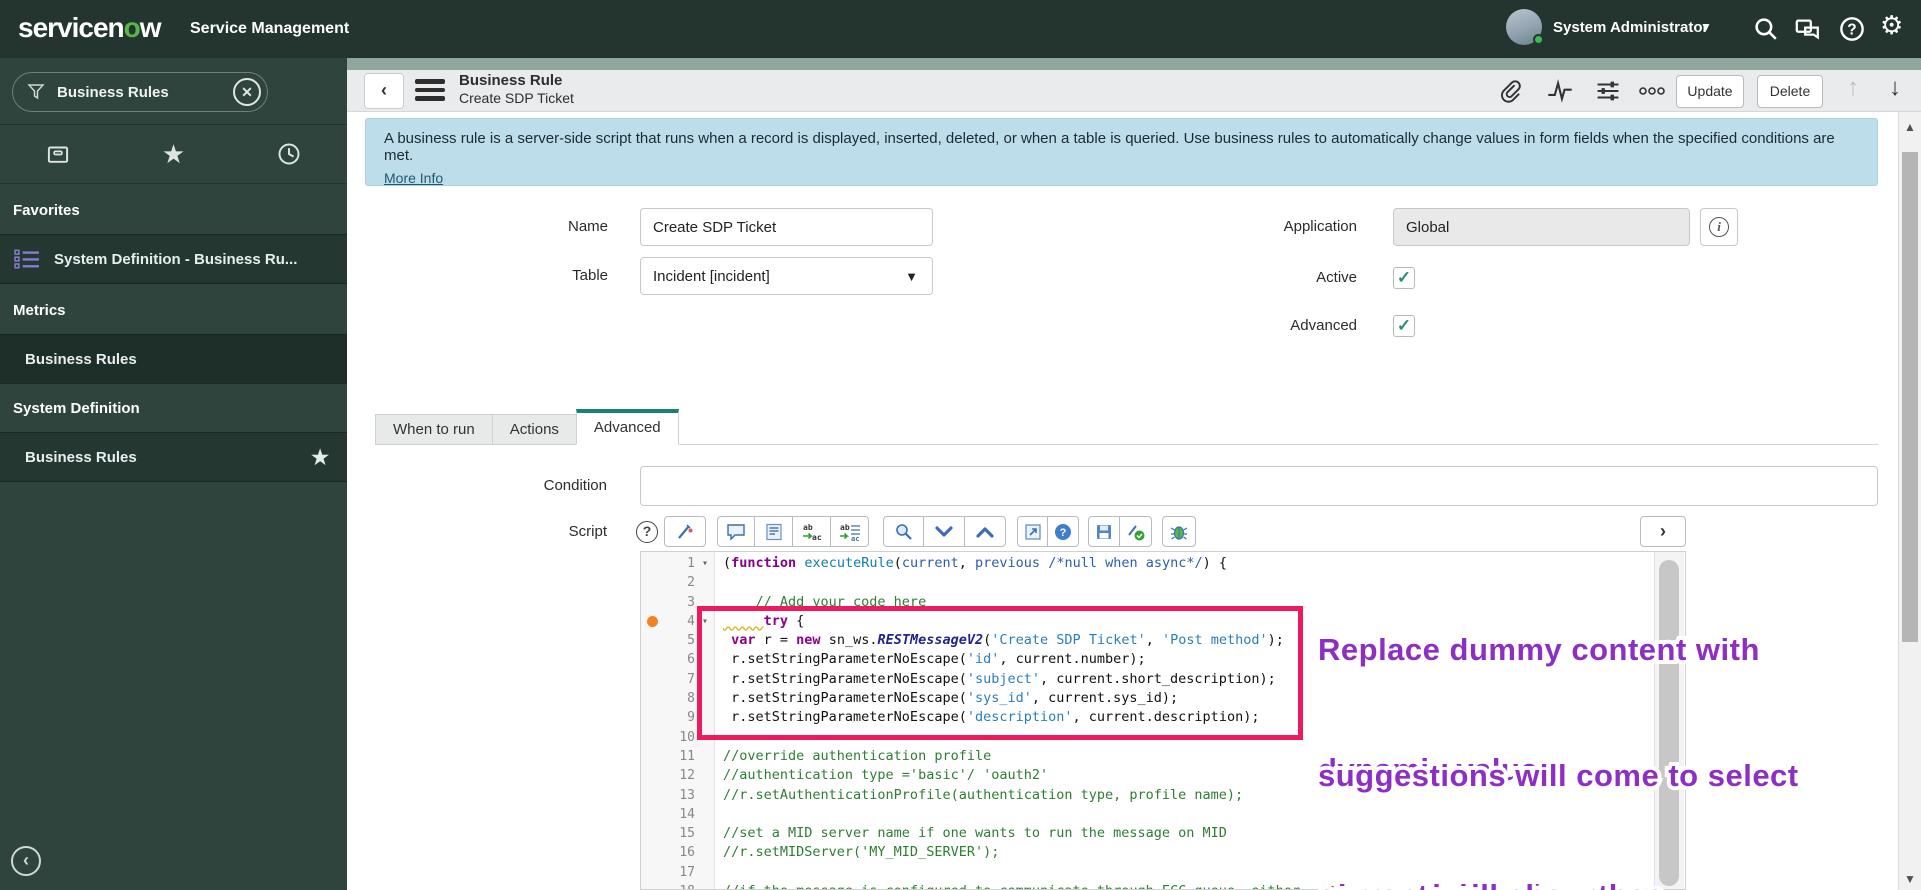 The height and width of the screenshot is (890, 1921). What do you see at coordinates (687, 814) in the screenshot?
I see `line-number: 14` at bounding box center [687, 814].